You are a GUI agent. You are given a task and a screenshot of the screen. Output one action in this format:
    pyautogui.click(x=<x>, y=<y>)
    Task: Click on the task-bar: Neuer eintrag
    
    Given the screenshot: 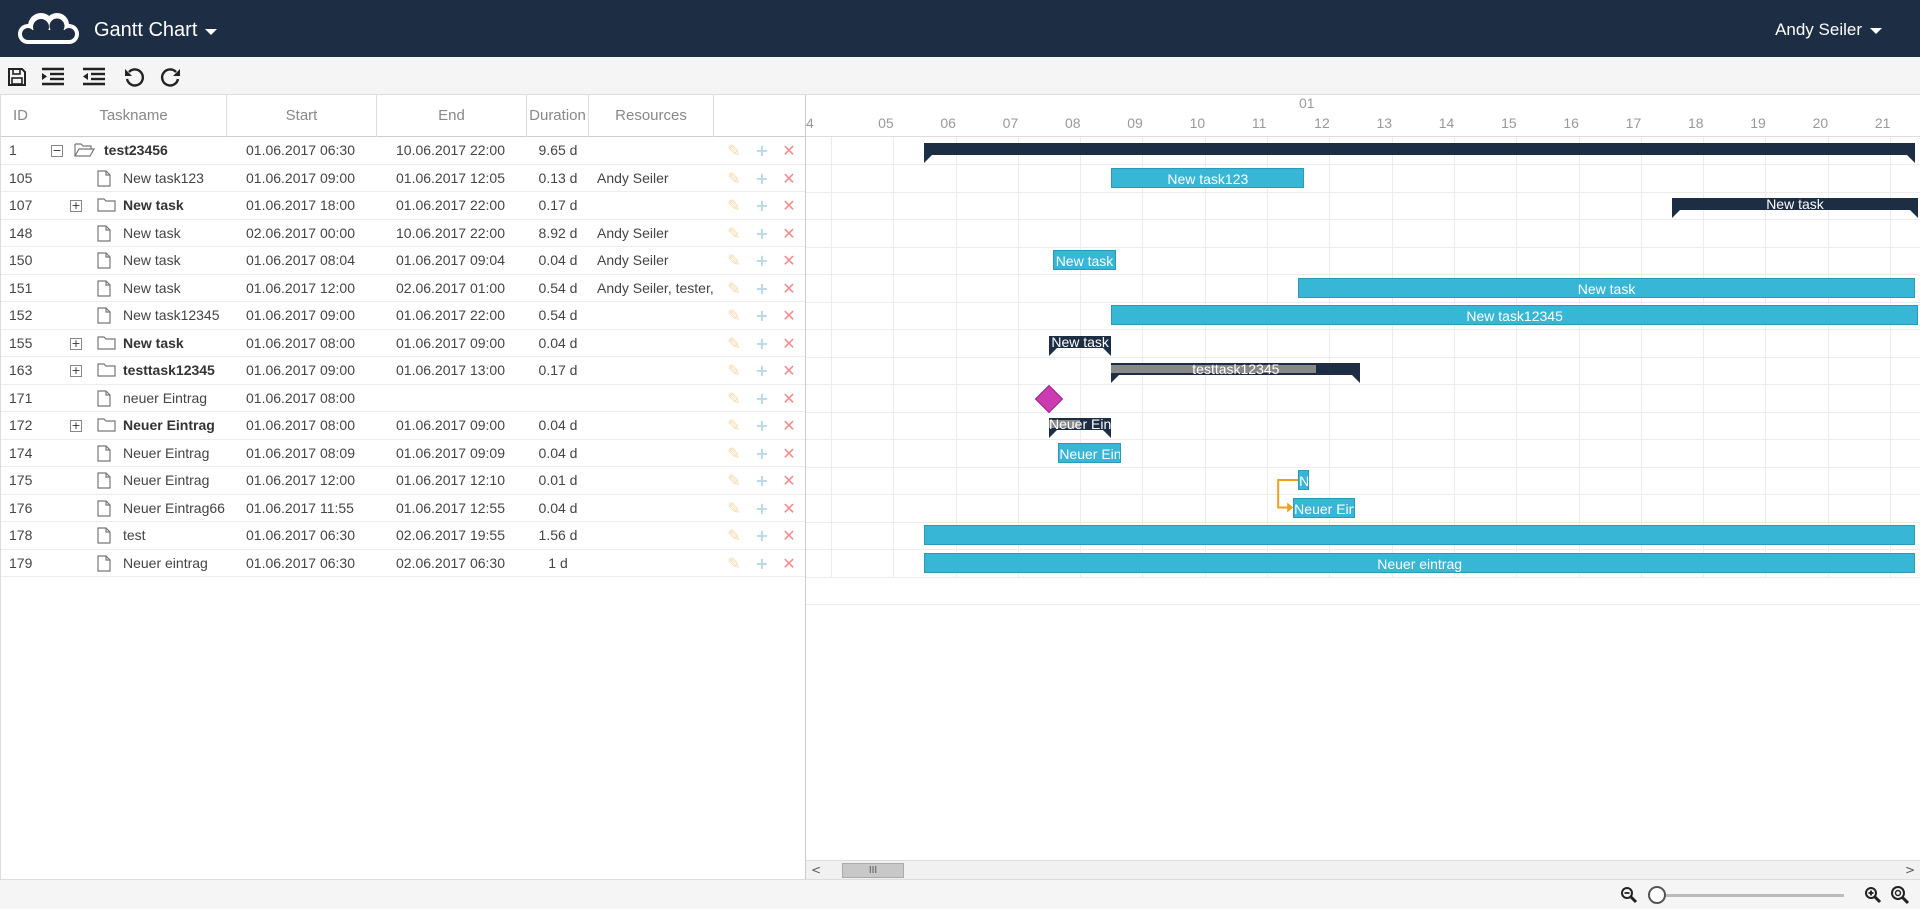 What is the action you would take?
    pyautogui.click(x=1419, y=562)
    